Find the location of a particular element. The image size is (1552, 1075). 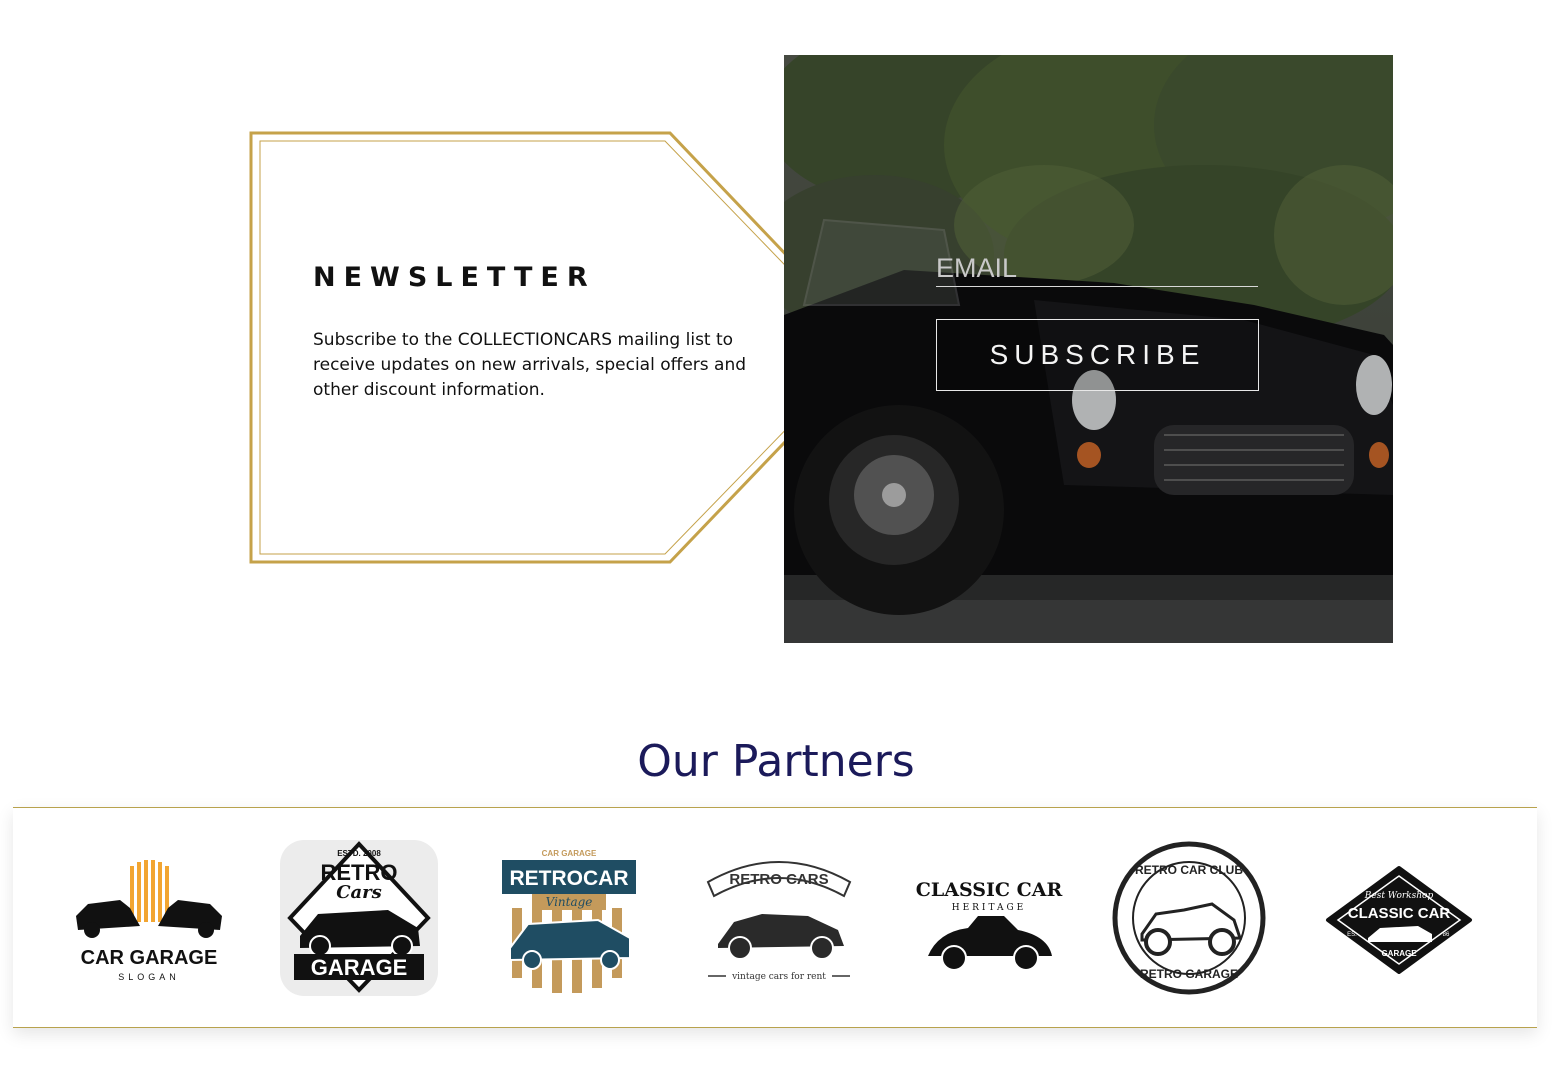

partners-title: Our Partners is located at coordinates (776, 761).